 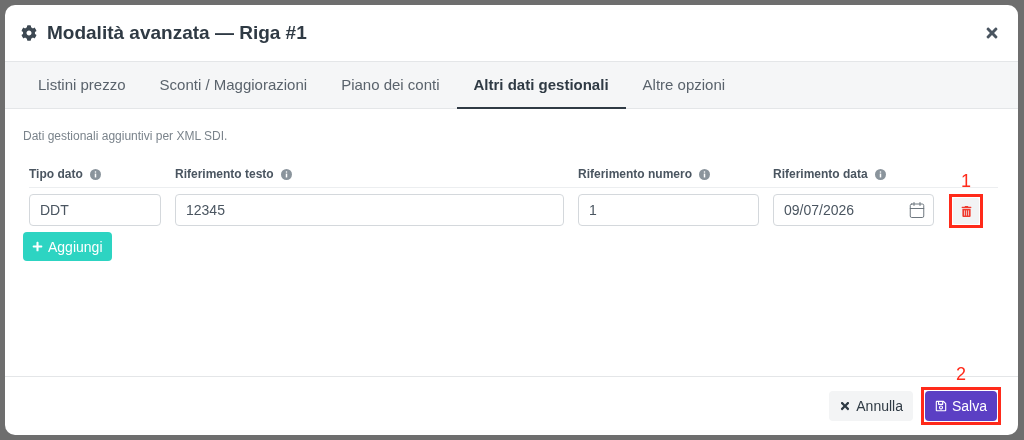 What do you see at coordinates (668, 210) in the screenshot?
I see `input-field: 1` at bounding box center [668, 210].